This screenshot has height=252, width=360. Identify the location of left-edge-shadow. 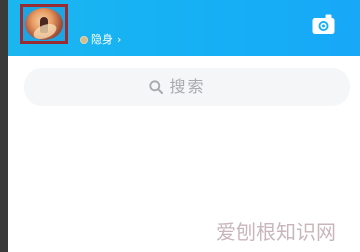
(4, 126).